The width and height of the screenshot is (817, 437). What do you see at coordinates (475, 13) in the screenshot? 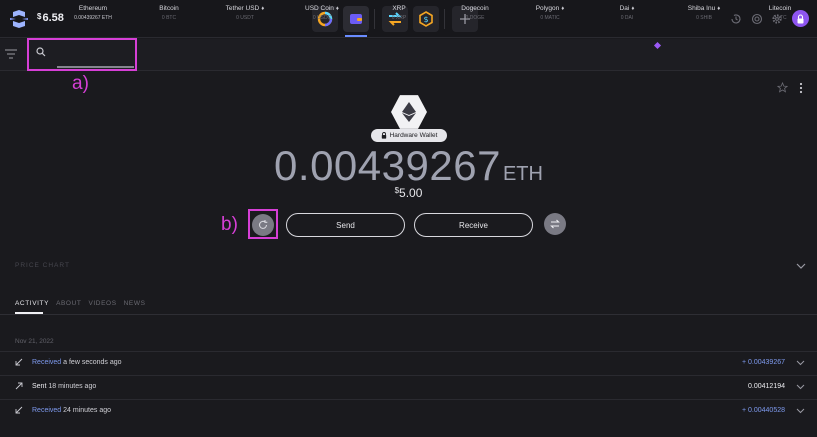
I see `asset-tab-dogecoin: Dogecoin 0 DOGE` at bounding box center [475, 13].